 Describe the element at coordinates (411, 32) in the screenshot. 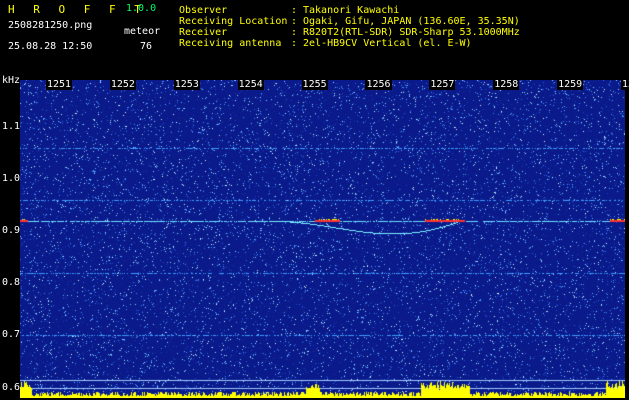

I see `info-value: R820T2(RTL-SDR) SDR-Sharp 53.1000MHz` at that location.